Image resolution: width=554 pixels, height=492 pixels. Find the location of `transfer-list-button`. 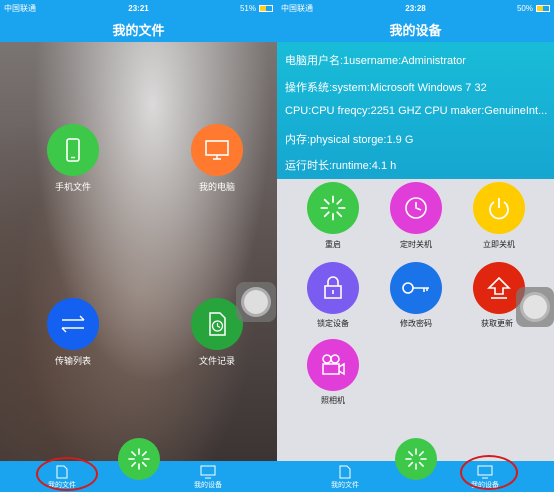

transfer-list-button is located at coordinates (73, 324).